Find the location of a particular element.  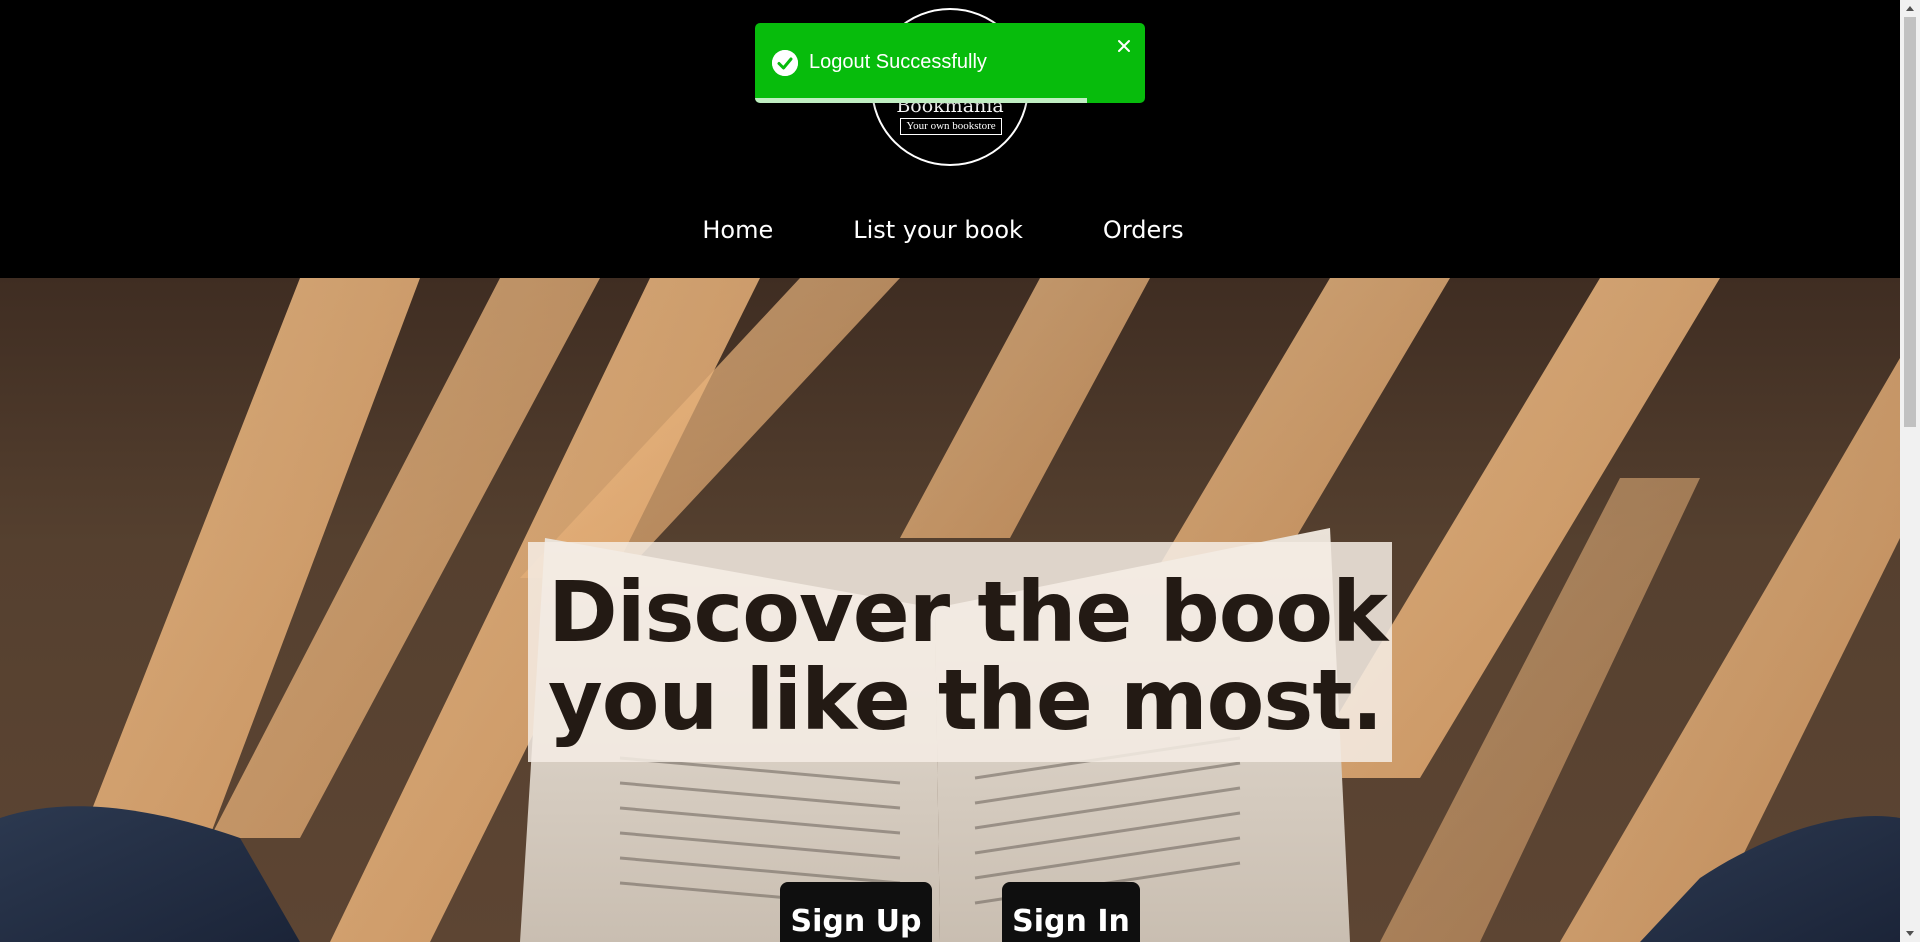

scroll-down-arrow-icon is located at coordinates (1910, 933).